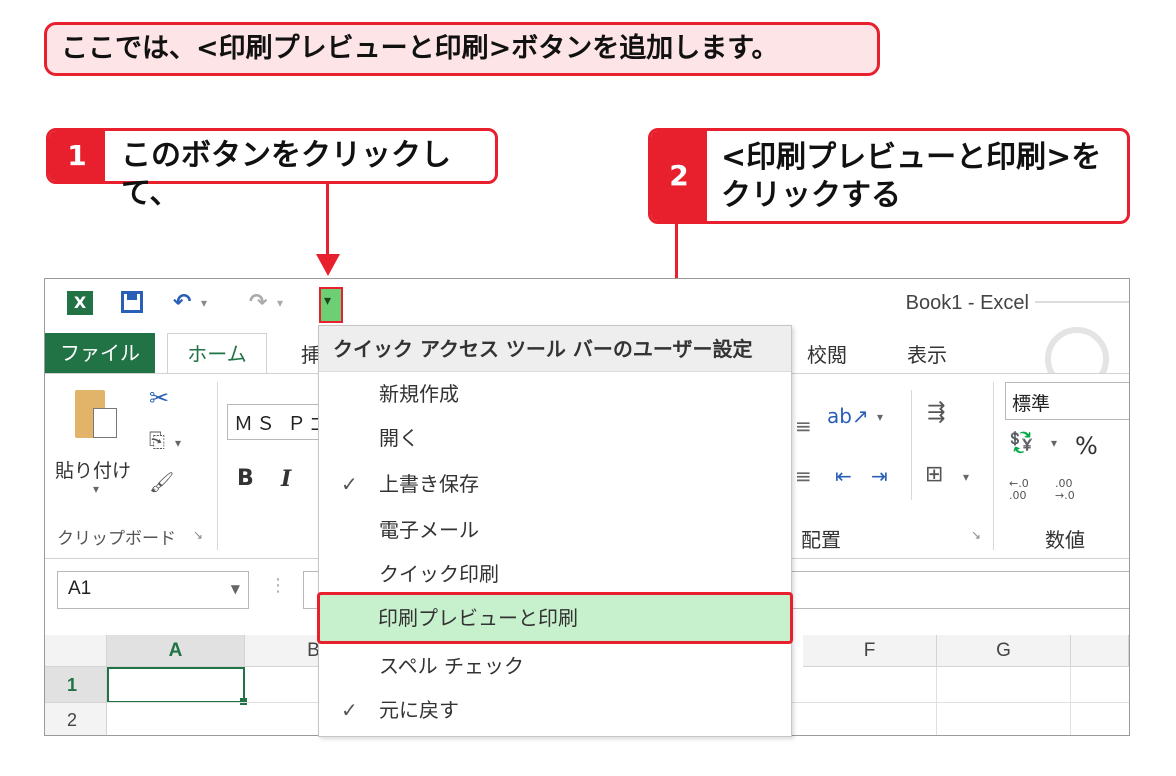 Image resolution: width=1176 pixels, height=776 pixels. What do you see at coordinates (976, 535) in the screenshot?
I see `alignment-dialog-launcher-icon: ↘` at bounding box center [976, 535].